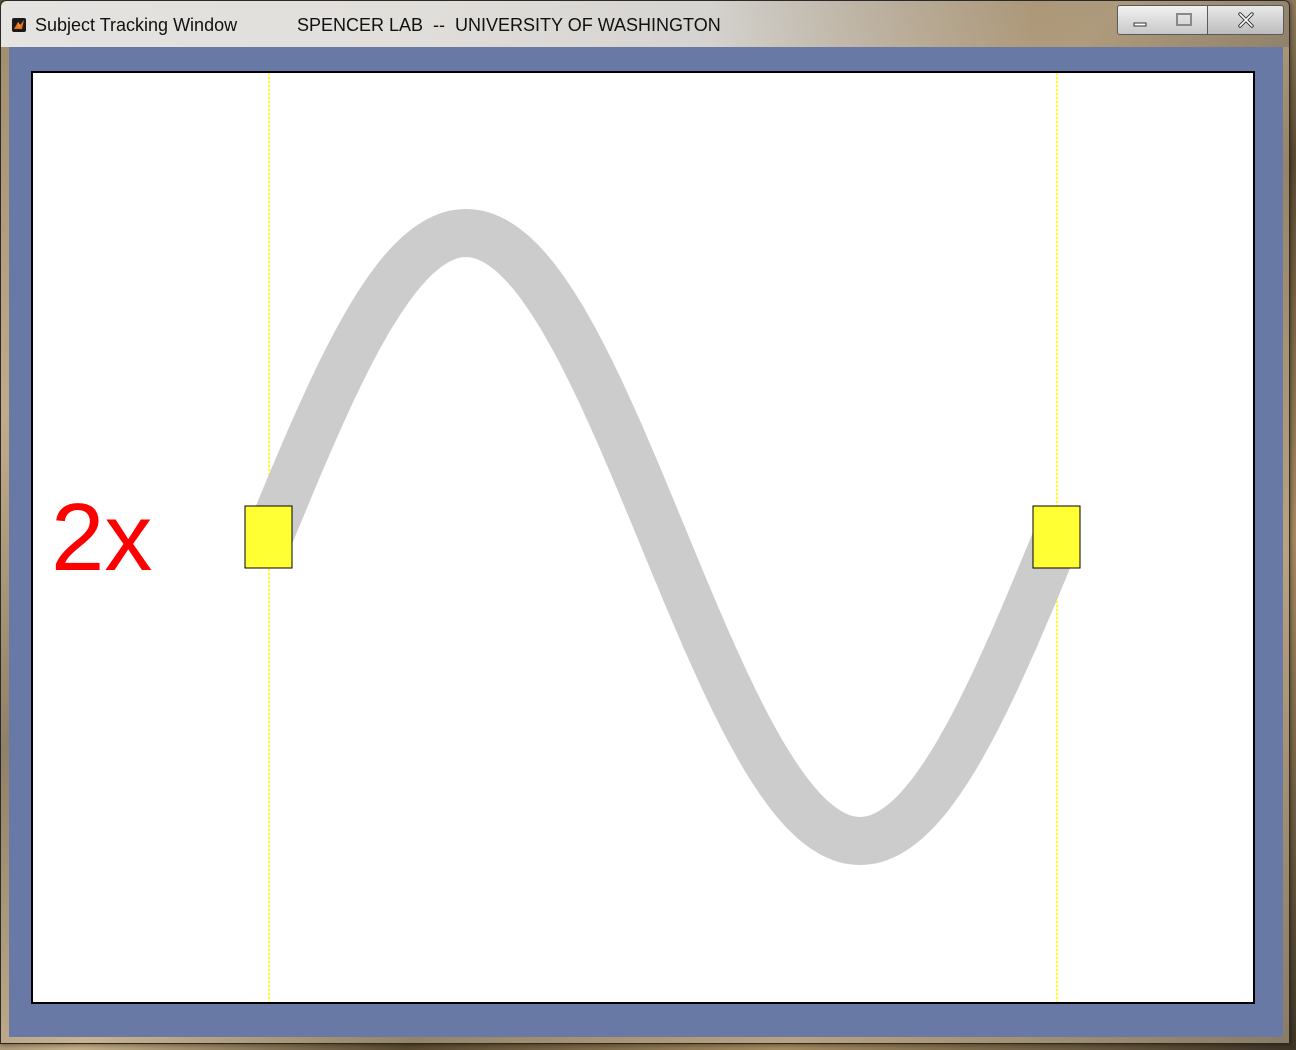  I want to click on close-icon, so click(1245, 20).